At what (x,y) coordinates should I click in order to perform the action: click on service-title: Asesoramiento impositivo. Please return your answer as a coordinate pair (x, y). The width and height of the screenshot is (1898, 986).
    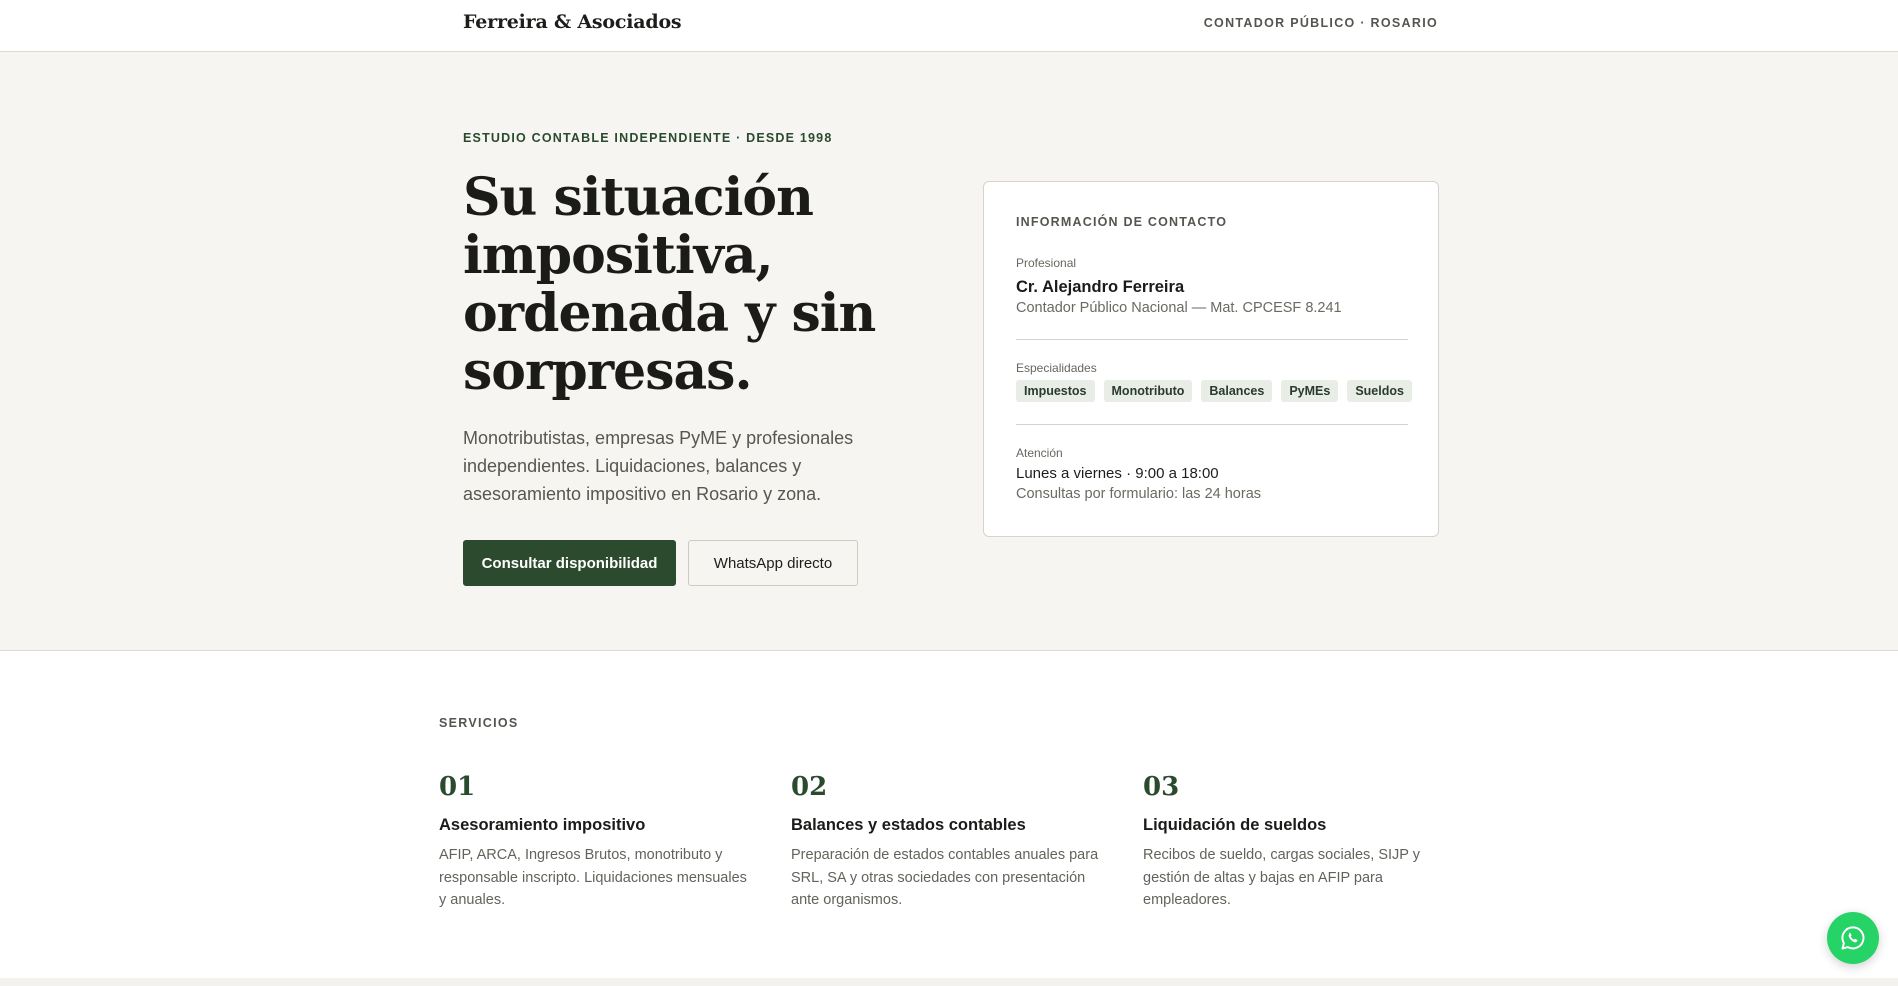
    Looking at the image, I should click on (542, 825).